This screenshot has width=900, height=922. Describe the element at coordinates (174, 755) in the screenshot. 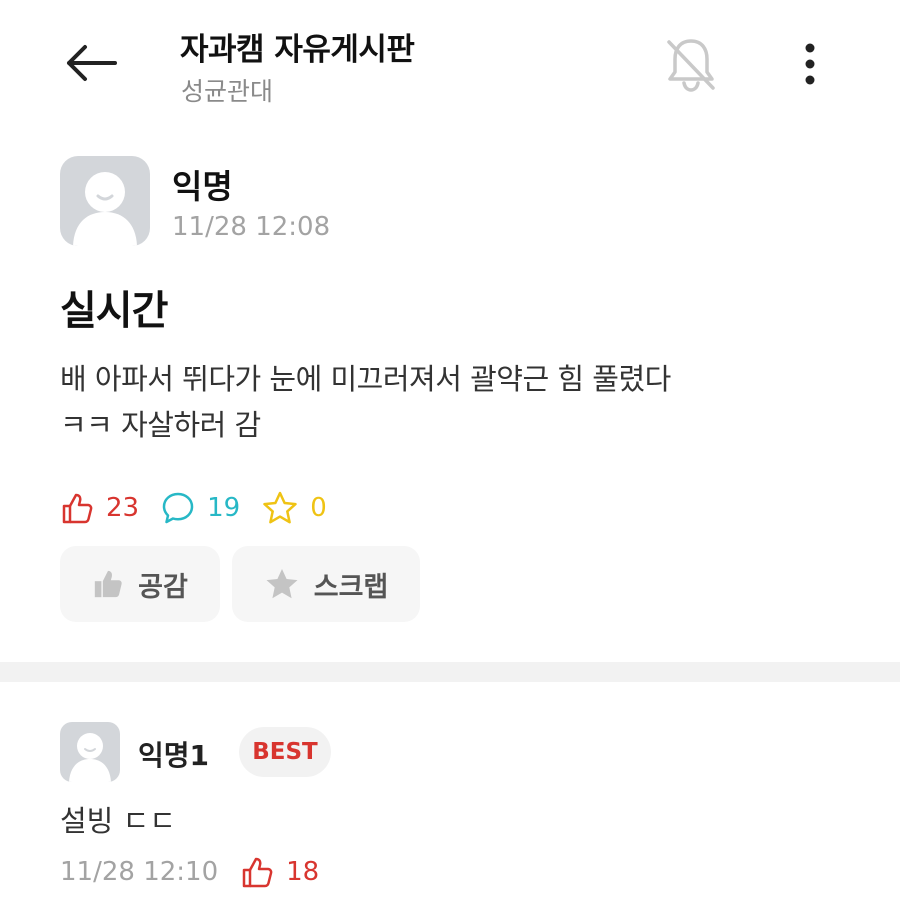

I see `comment-author-name: 익명1` at that location.